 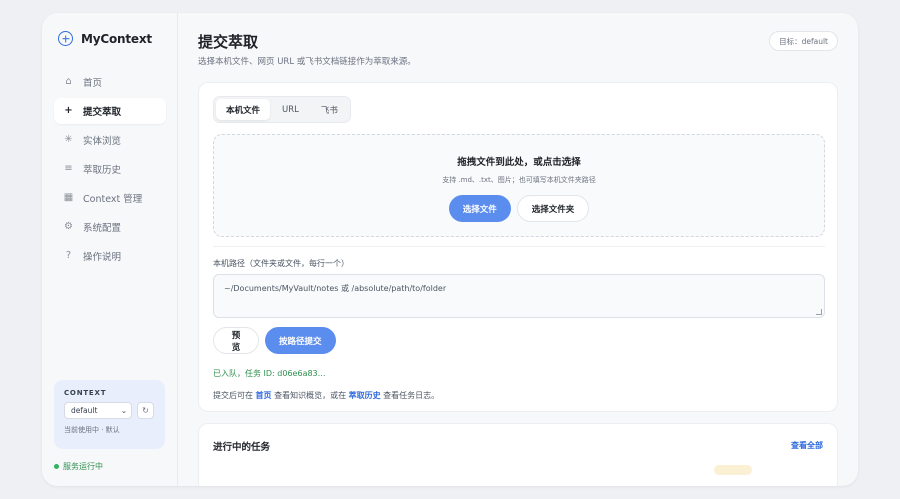 I want to click on refresh-icon: ↻, so click(x=145, y=410).